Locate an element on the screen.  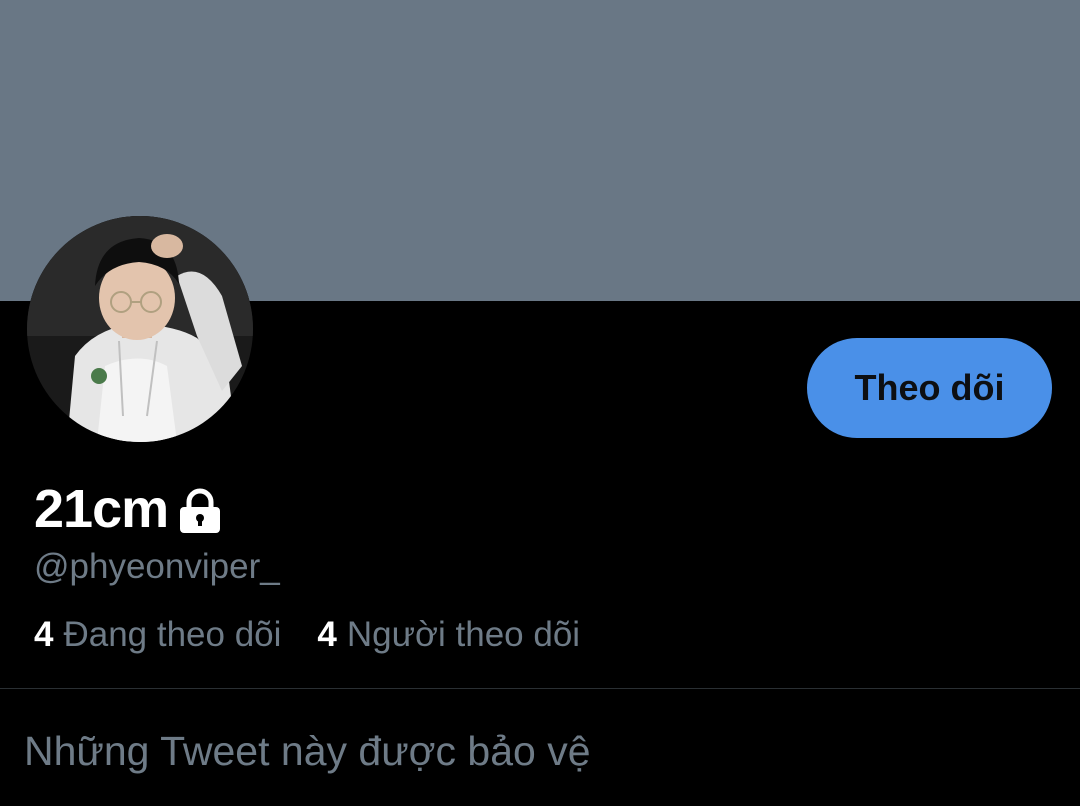
avatar-photo is located at coordinates (140, 329).